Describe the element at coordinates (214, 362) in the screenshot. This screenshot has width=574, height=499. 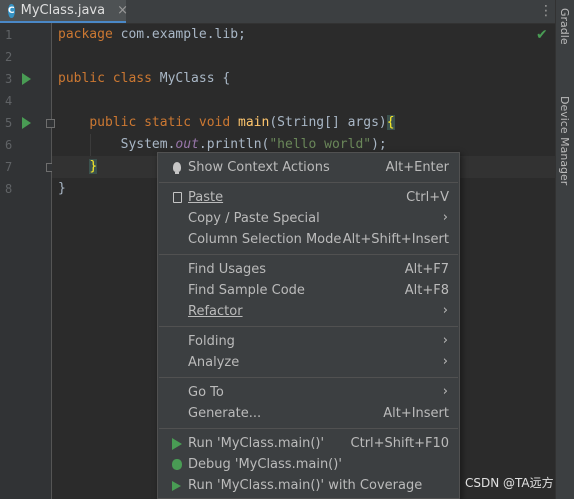
I see `menu-item-label: Analyze` at that location.